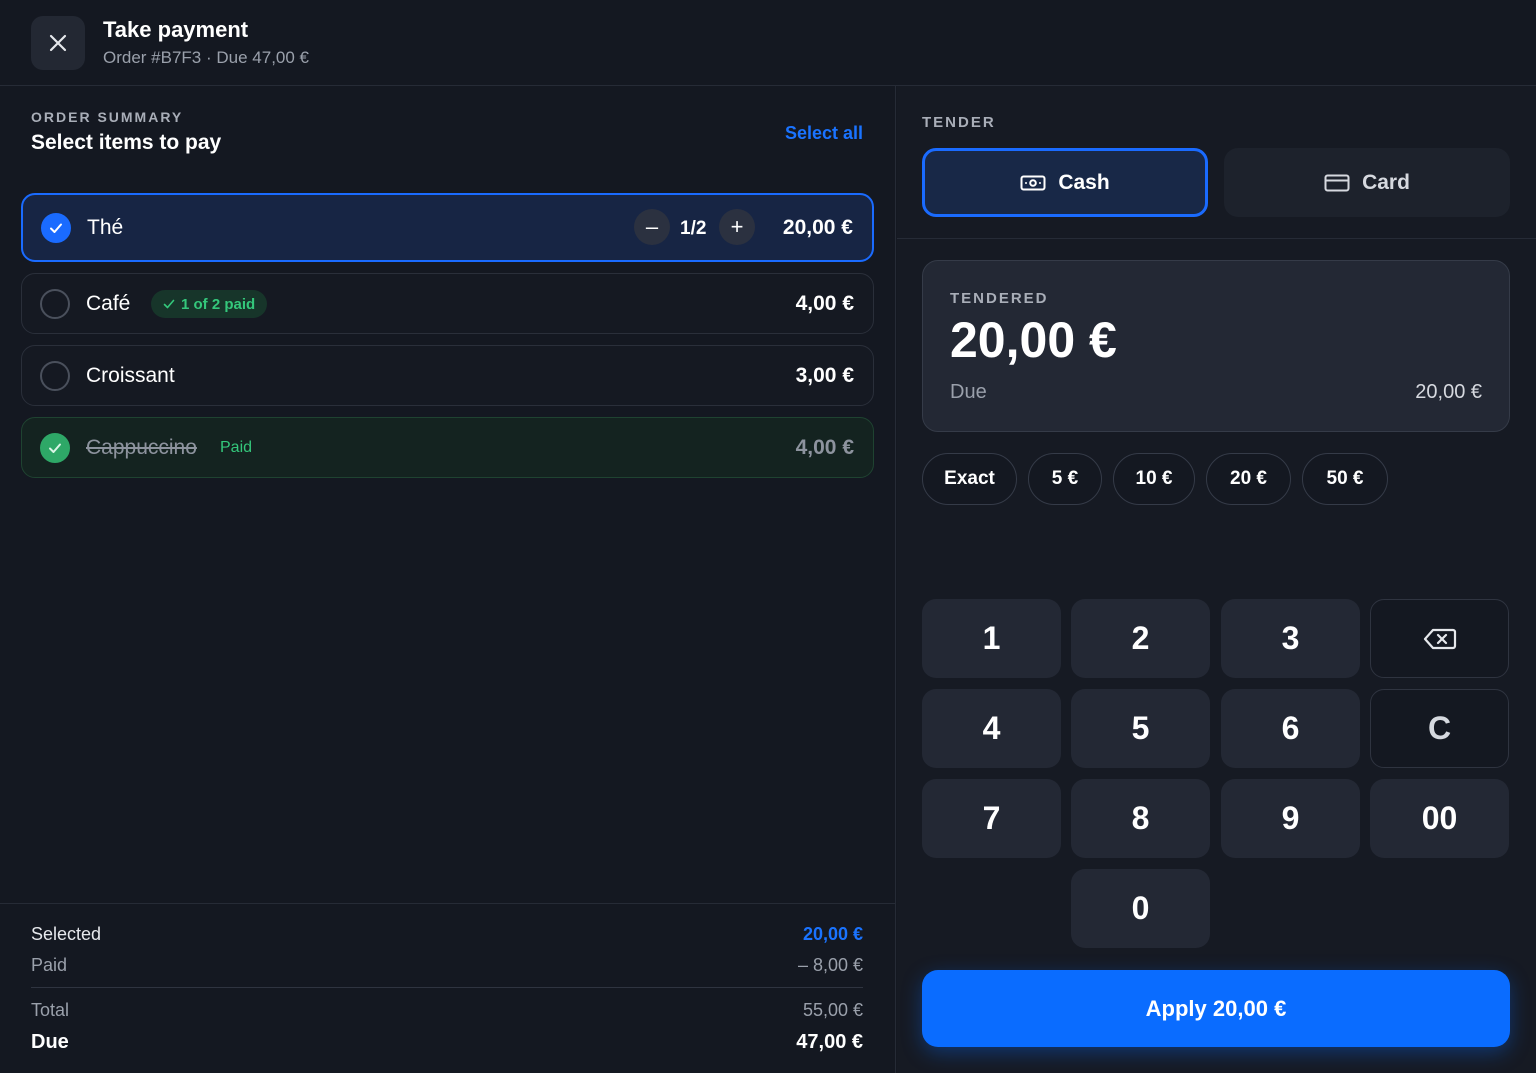 This screenshot has width=1536, height=1073. What do you see at coordinates (141, 447) in the screenshot?
I see `item-name: Cappuccino` at bounding box center [141, 447].